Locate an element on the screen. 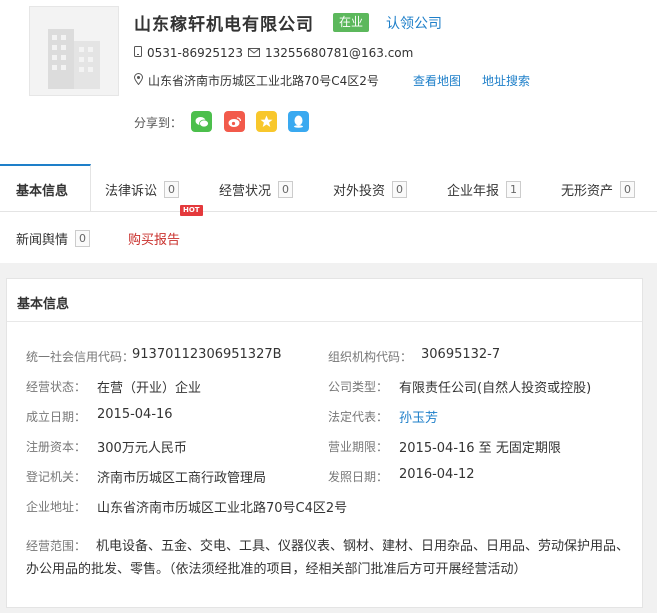  phone-number: 0531-86925123 is located at coordinates (195, 53).